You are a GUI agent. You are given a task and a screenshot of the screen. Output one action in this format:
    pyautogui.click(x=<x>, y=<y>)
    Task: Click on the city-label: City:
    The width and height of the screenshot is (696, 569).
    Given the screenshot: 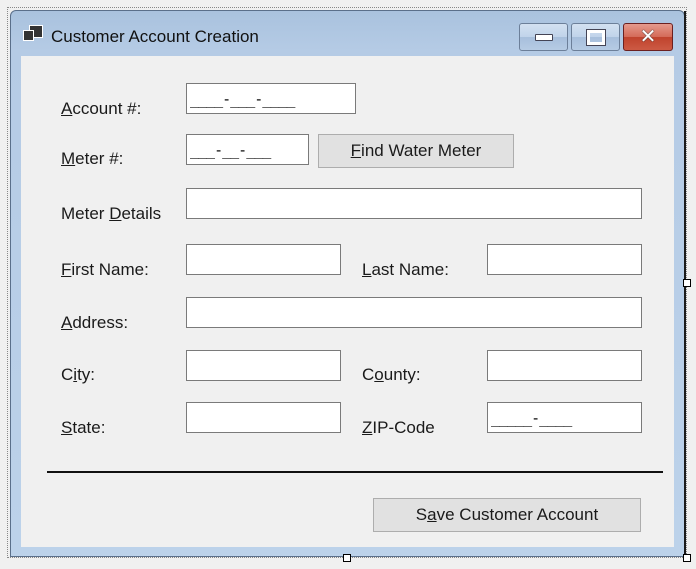 What is the action you would take?
    pyautogui.click(x=78, y=375)
    